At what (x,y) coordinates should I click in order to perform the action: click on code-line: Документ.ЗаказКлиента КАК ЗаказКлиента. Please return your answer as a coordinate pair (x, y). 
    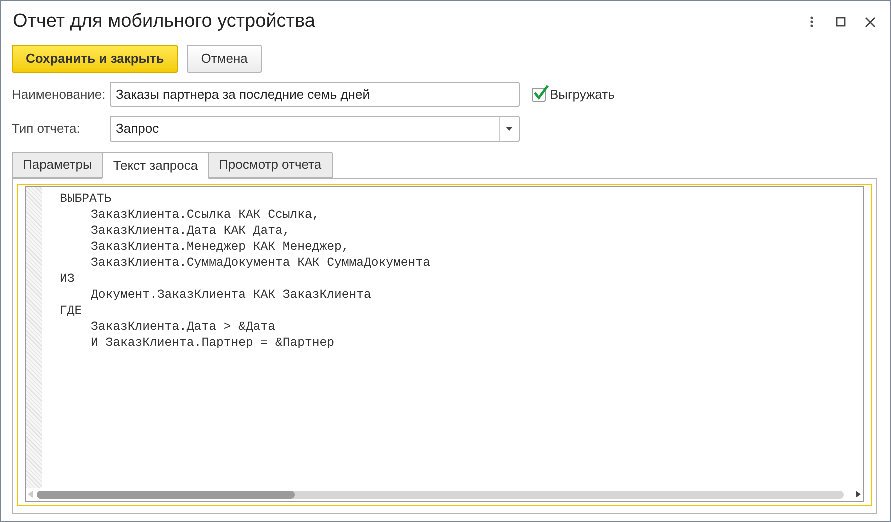
    Looking at the image, I should click on (231, 295).